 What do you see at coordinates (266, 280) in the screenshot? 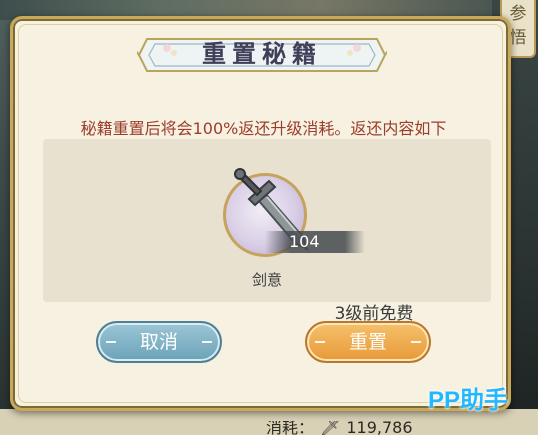
I see `reward-name: 剑意` at bounding box center [266, 280].